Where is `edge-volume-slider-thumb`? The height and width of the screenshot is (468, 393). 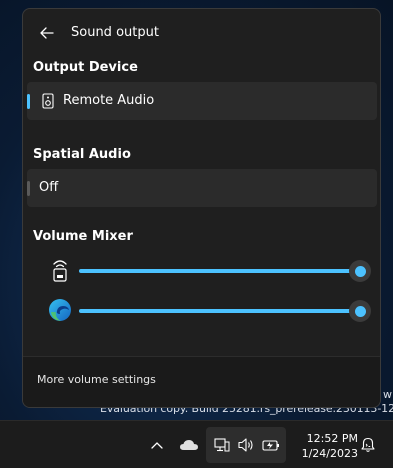 edge-volume-slider-thumb is located at coordinates (360, 311).